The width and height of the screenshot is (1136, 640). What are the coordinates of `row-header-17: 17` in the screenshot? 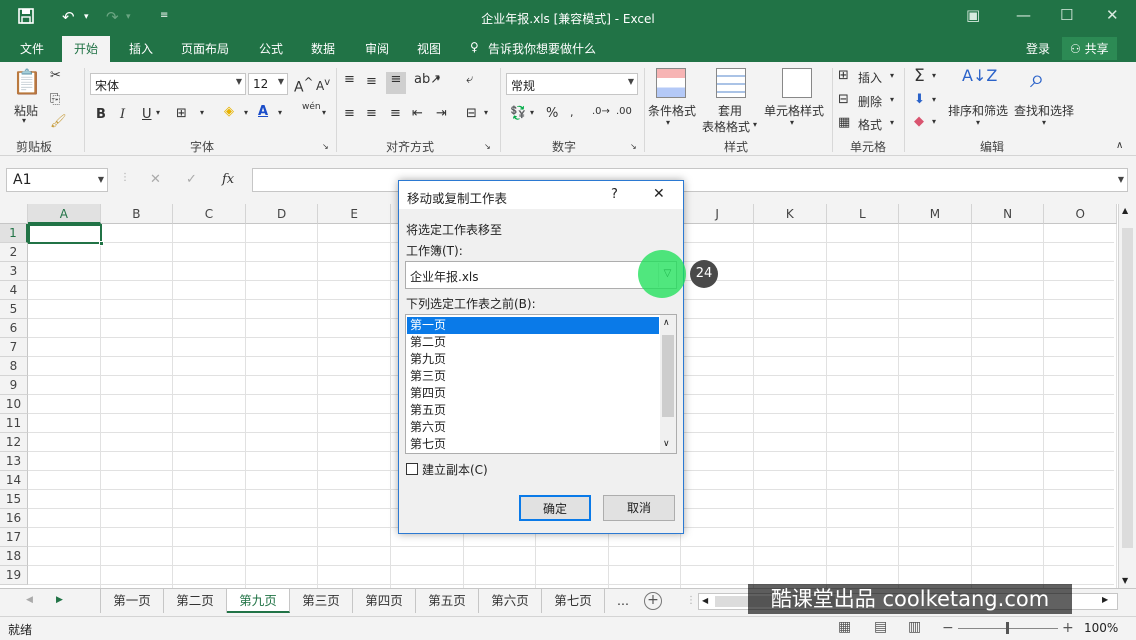 It's located at (14, 537).